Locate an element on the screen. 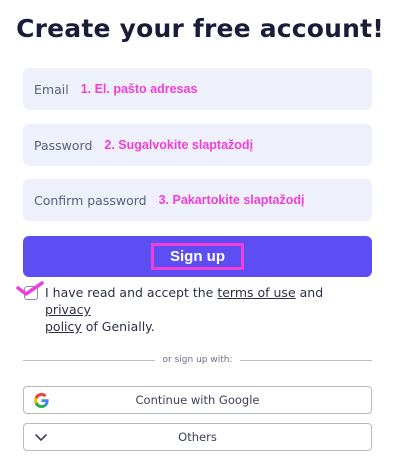  privacy-policy-link-part1: privacy is located at coordinates (68, 309).